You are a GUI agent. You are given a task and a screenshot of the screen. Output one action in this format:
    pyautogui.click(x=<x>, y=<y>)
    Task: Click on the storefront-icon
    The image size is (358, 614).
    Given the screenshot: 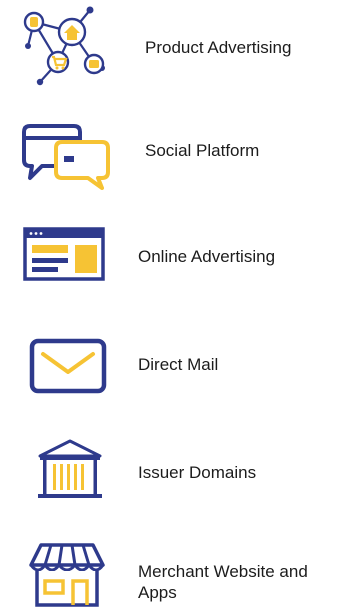 What is the action you would take?
    pyautogui.click(x=67, y=575)
    